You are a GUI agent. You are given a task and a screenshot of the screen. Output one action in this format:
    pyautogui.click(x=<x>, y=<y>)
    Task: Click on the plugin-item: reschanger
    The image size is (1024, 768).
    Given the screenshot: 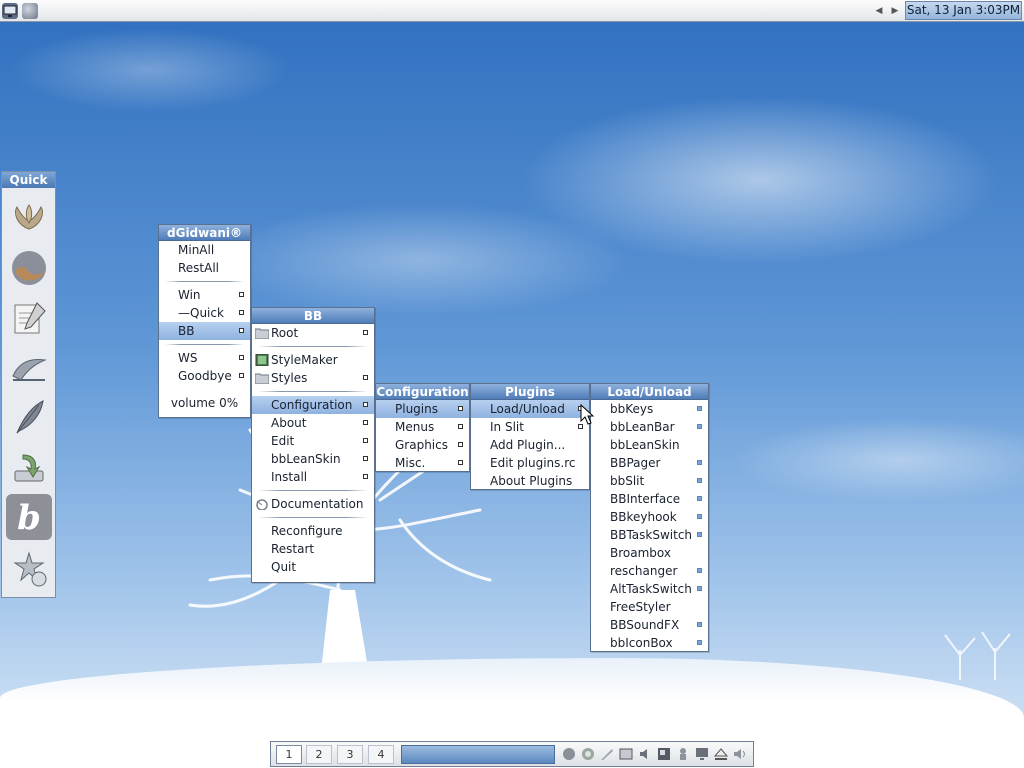 What is the action you would take?
    pyautogui.click(x=649, y=571)
    